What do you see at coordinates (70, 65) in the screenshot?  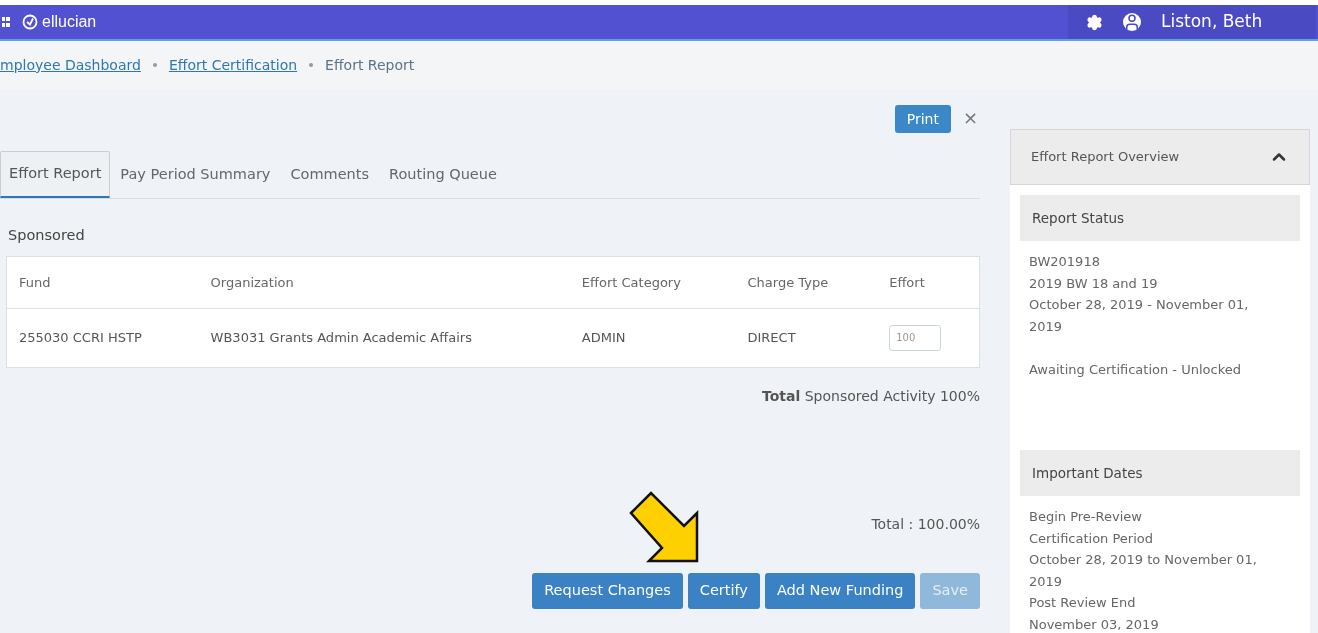 I see `breadcrumb-link: mployee Dashboard` at bounding box center [70, 65].